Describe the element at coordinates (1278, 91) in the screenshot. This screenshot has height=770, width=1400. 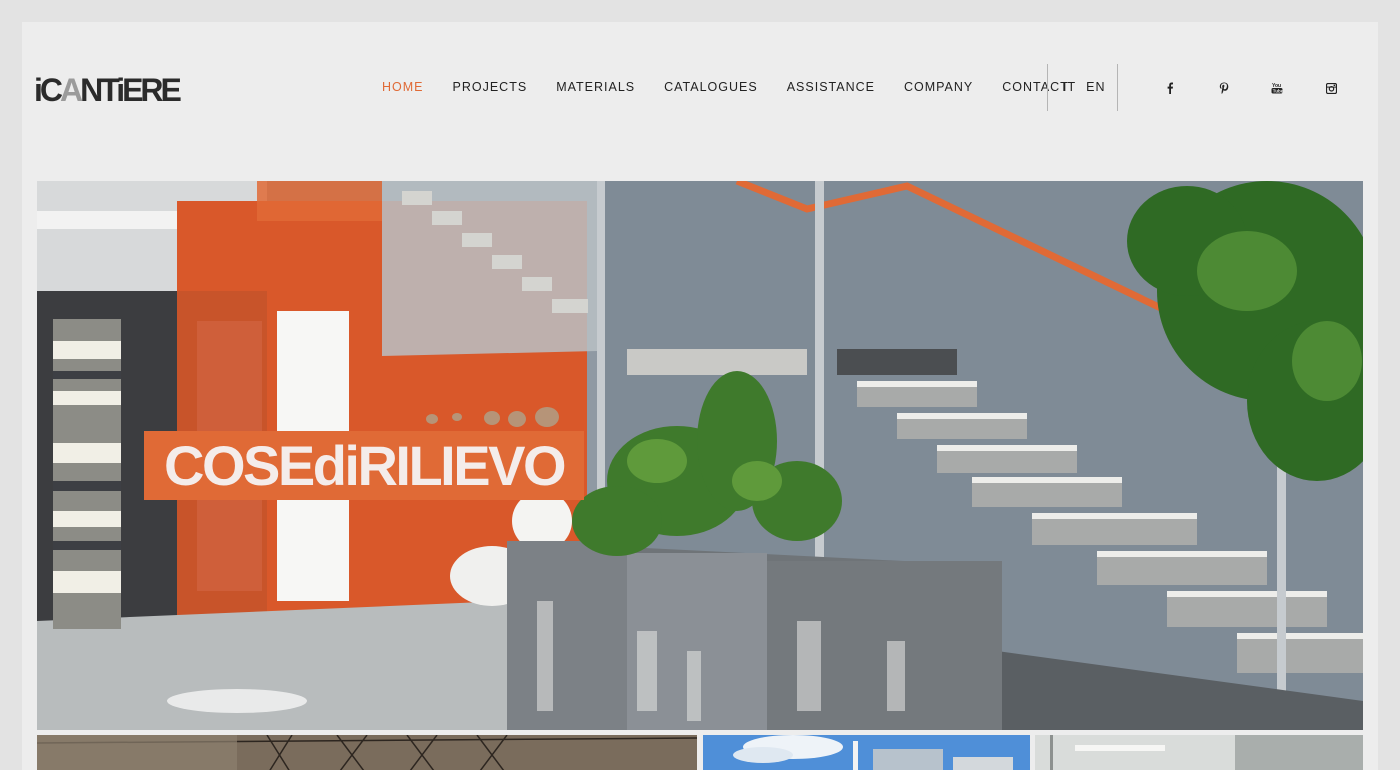
I see `svg-text: Tube` at that location.